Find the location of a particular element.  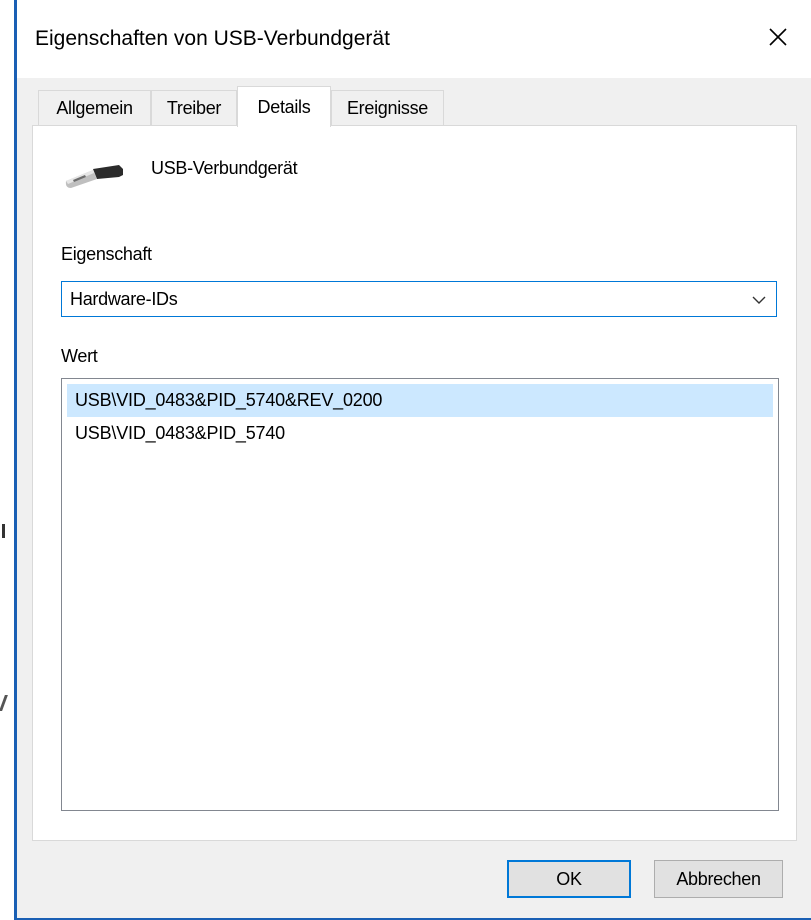

ok-button: OK is located at coordinates (569, 879).